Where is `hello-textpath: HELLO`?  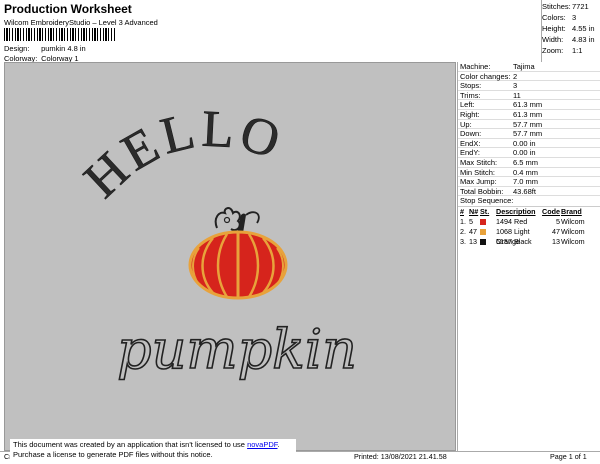
hello-textpath: HELLO is located at coordinates (179, 154).